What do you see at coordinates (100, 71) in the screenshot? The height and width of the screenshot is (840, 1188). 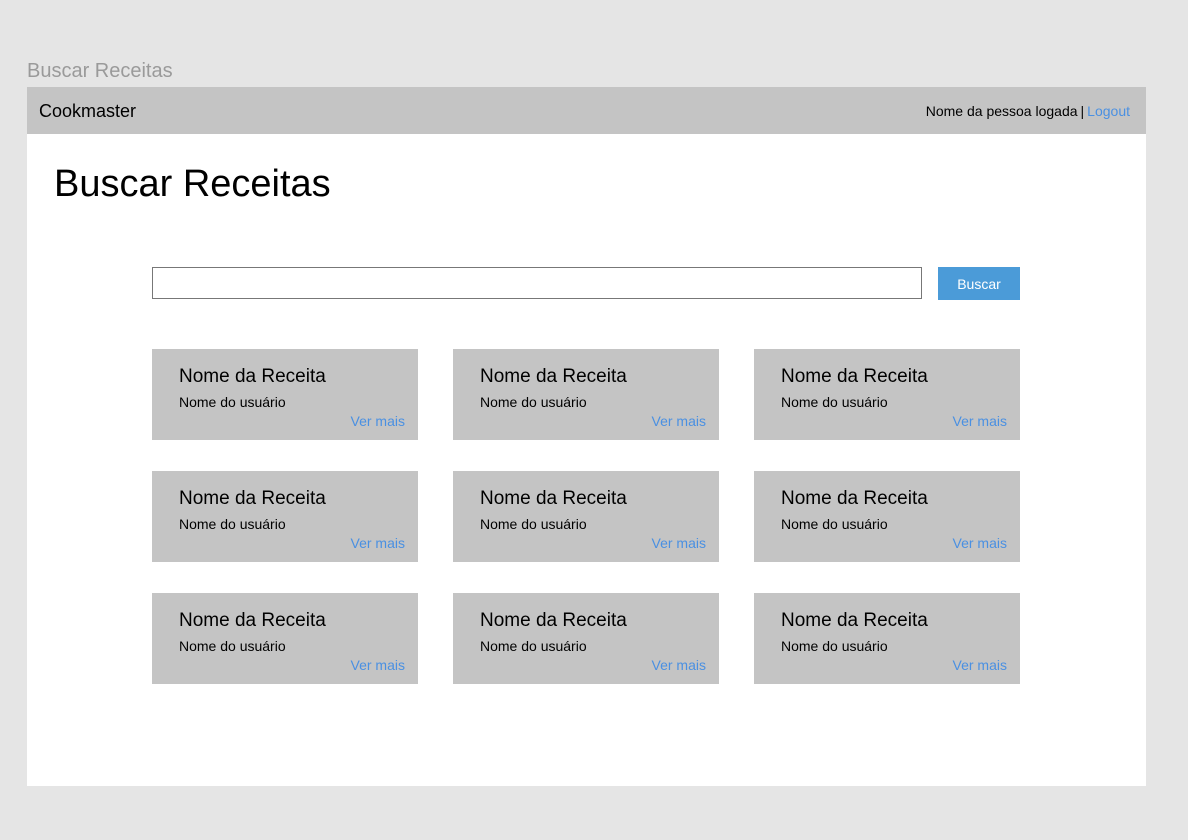 I see `frame-label: Buscar Receitas` at bounding box center [100, 71].